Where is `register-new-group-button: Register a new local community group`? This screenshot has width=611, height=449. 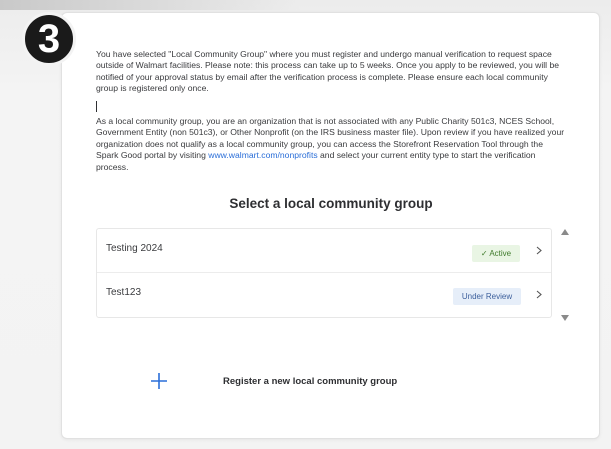 register-new-group-button: Register a new local community group is located at coordinates (300, 382).